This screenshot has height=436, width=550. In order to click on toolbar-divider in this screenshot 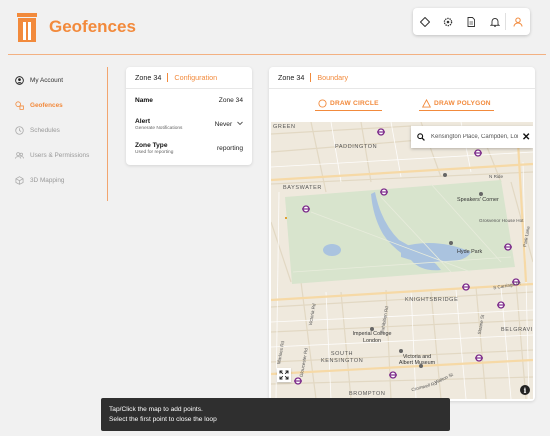, I will do `click(505, 21)`.